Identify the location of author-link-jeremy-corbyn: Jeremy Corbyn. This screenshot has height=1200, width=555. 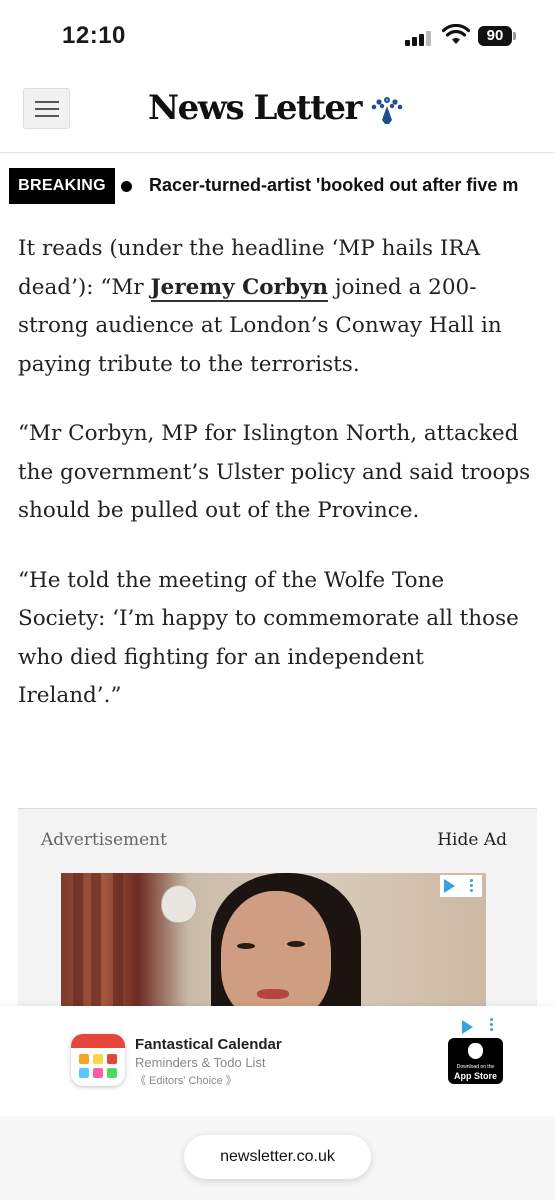
(239, 288).